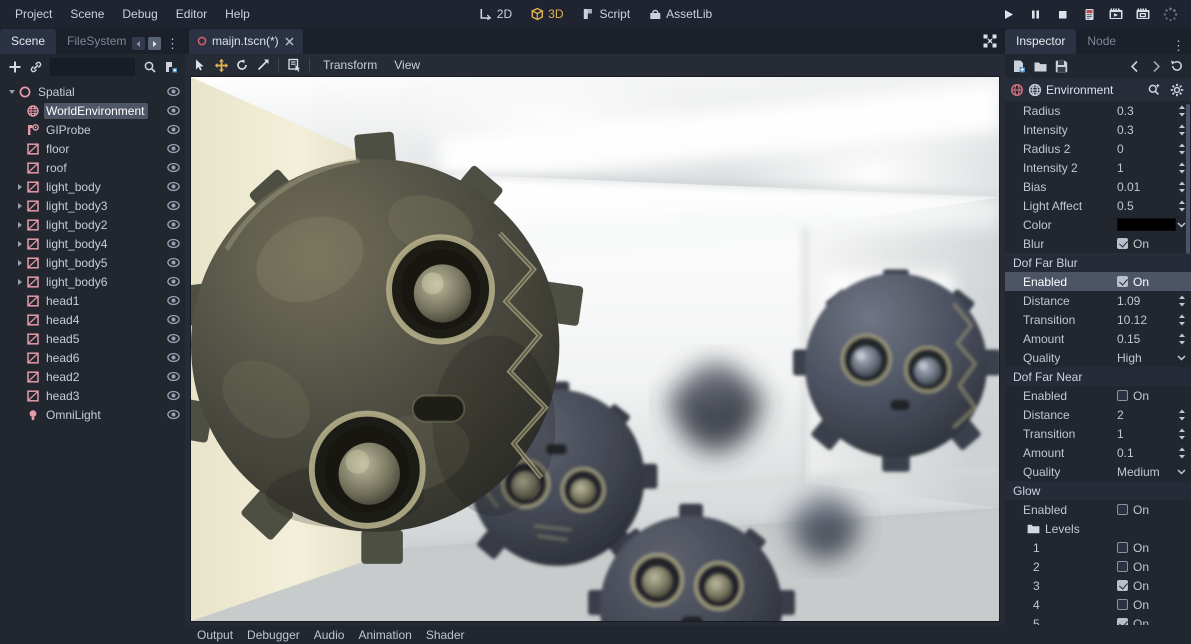  I want to click on tree-item-head1: head1, so click(92, 300).